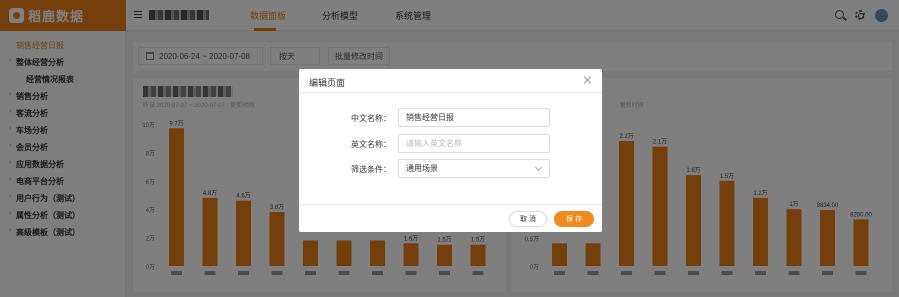  What do you see at coordinates (450, 81) in the screenshot?
I see `dialog-header: 编辑页面` at bounding box center [450, 81].